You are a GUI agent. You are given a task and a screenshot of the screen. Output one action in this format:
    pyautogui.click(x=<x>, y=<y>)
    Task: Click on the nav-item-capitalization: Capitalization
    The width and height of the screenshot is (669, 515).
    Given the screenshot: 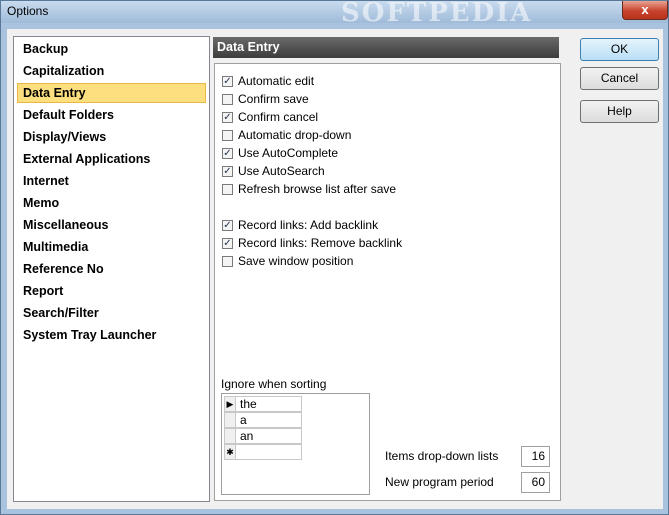 What is the action you would take?
    pyautogui.click(x=111, y=71)
    